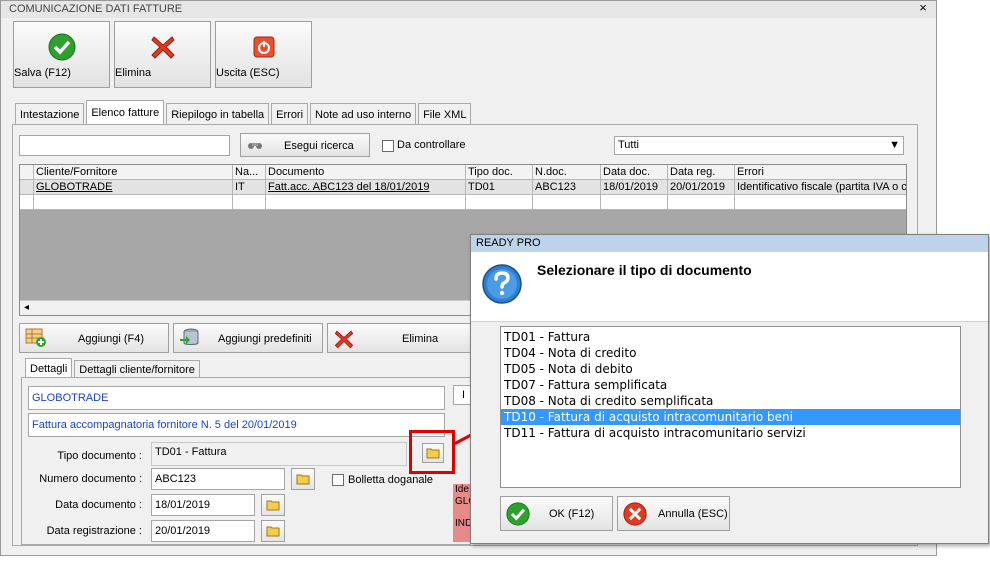 The height and width of the screenshot is (573, 990). I want to click on bolletta-doganale-label: Bolletta doganale, so click(391, 480).